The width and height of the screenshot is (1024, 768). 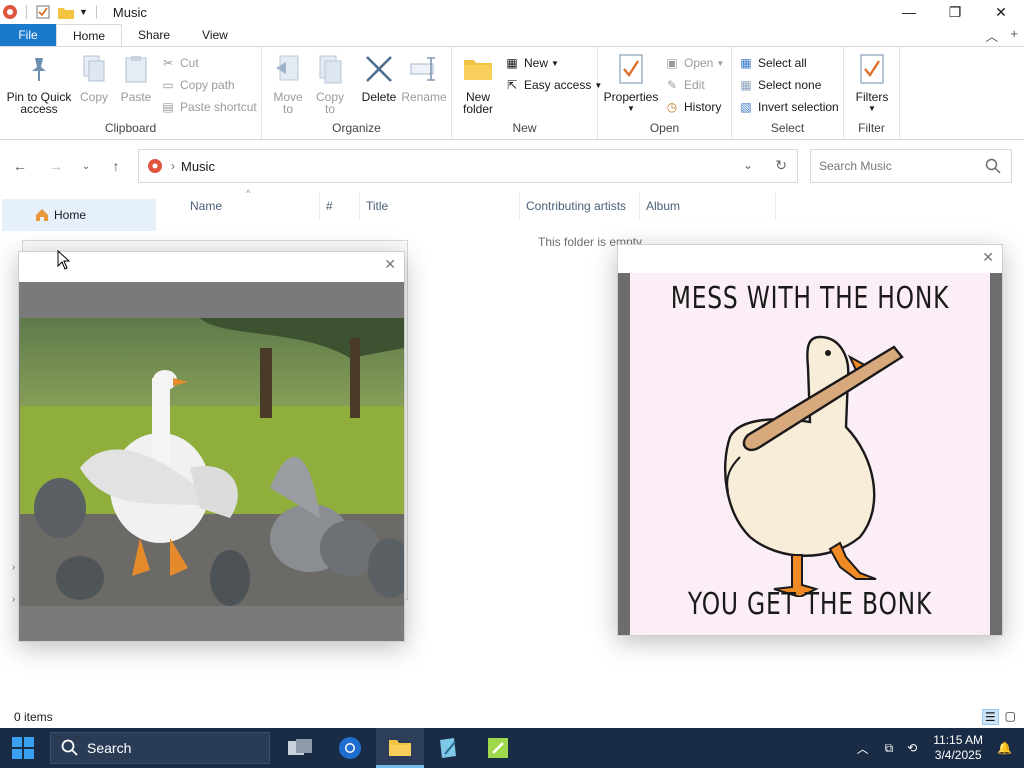 I want to click on task-view-button, so click(x=300, y=748).